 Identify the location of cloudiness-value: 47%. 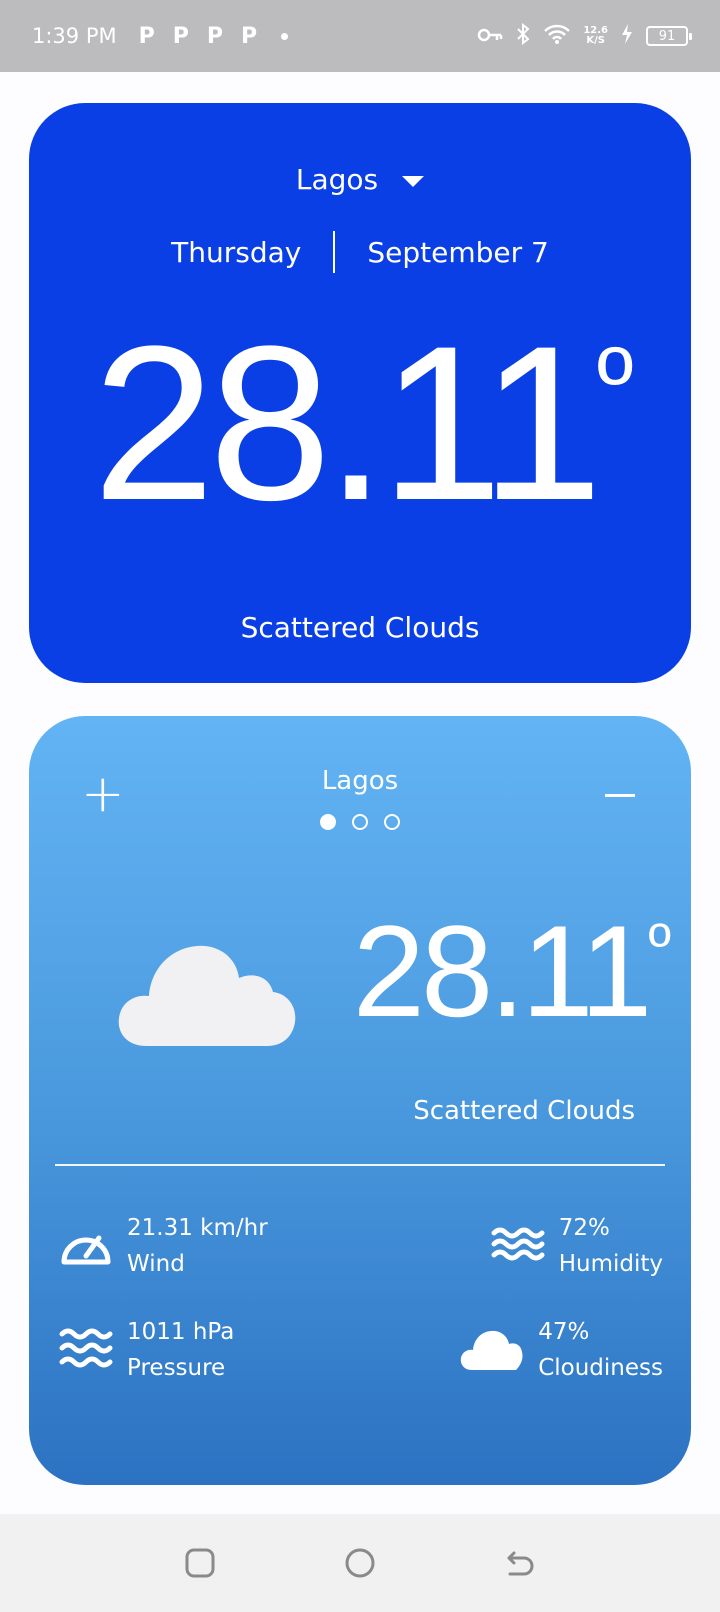
(564, 1332).